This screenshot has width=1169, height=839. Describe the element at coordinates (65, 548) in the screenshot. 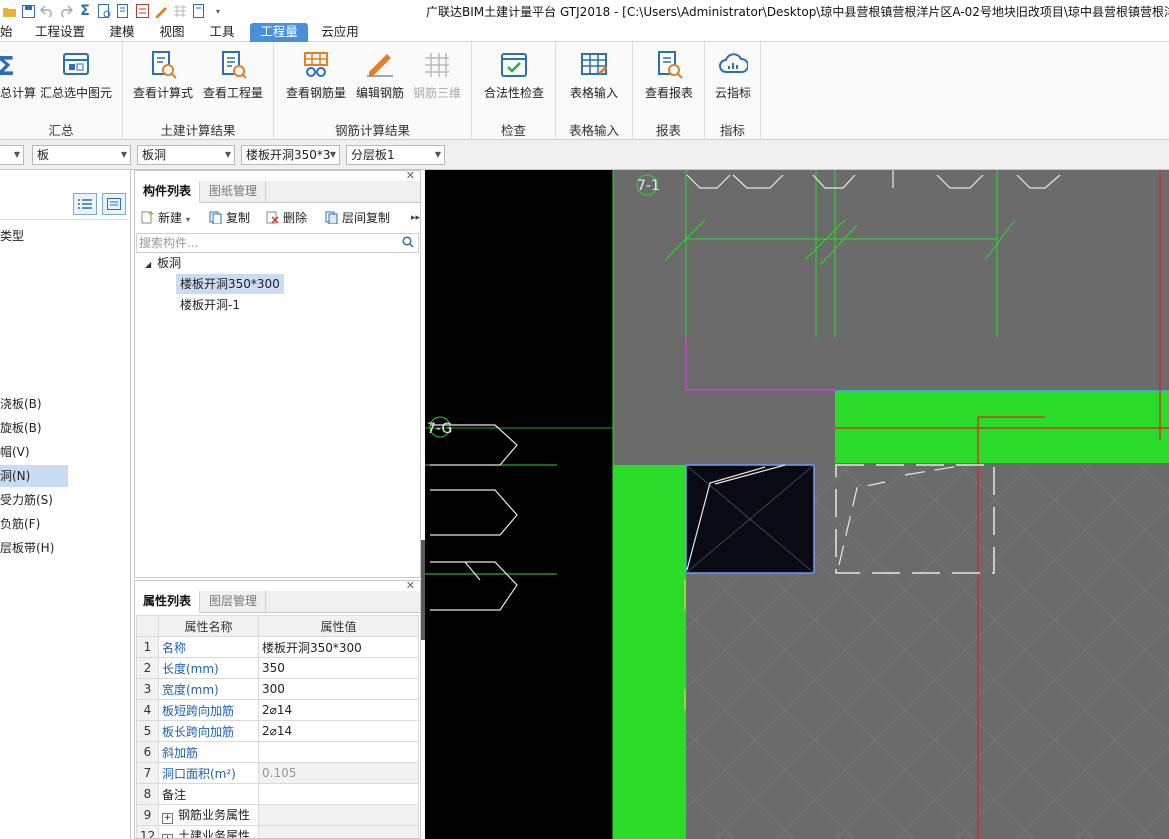

I see `nav-item-slab-strip: 层板带(H)` at that location.